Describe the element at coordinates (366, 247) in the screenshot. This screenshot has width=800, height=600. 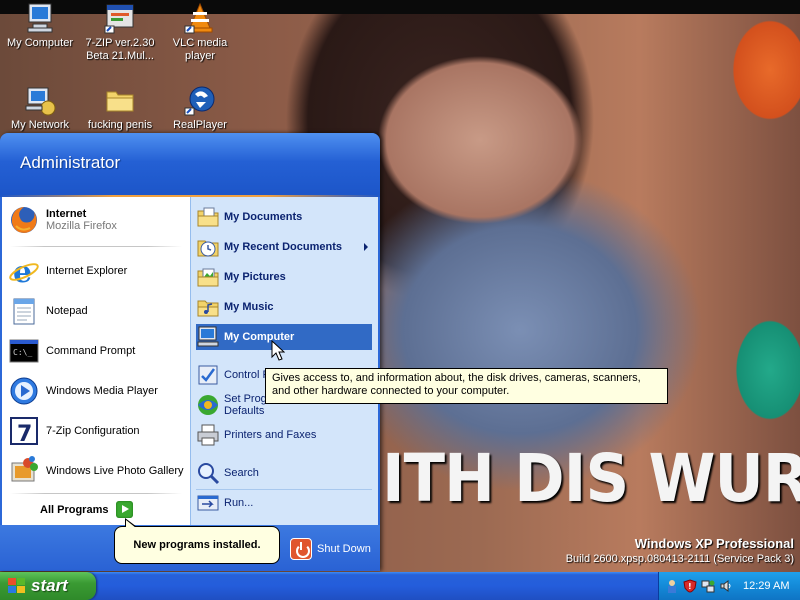
I see `submenu-arrow-icon` at that location.